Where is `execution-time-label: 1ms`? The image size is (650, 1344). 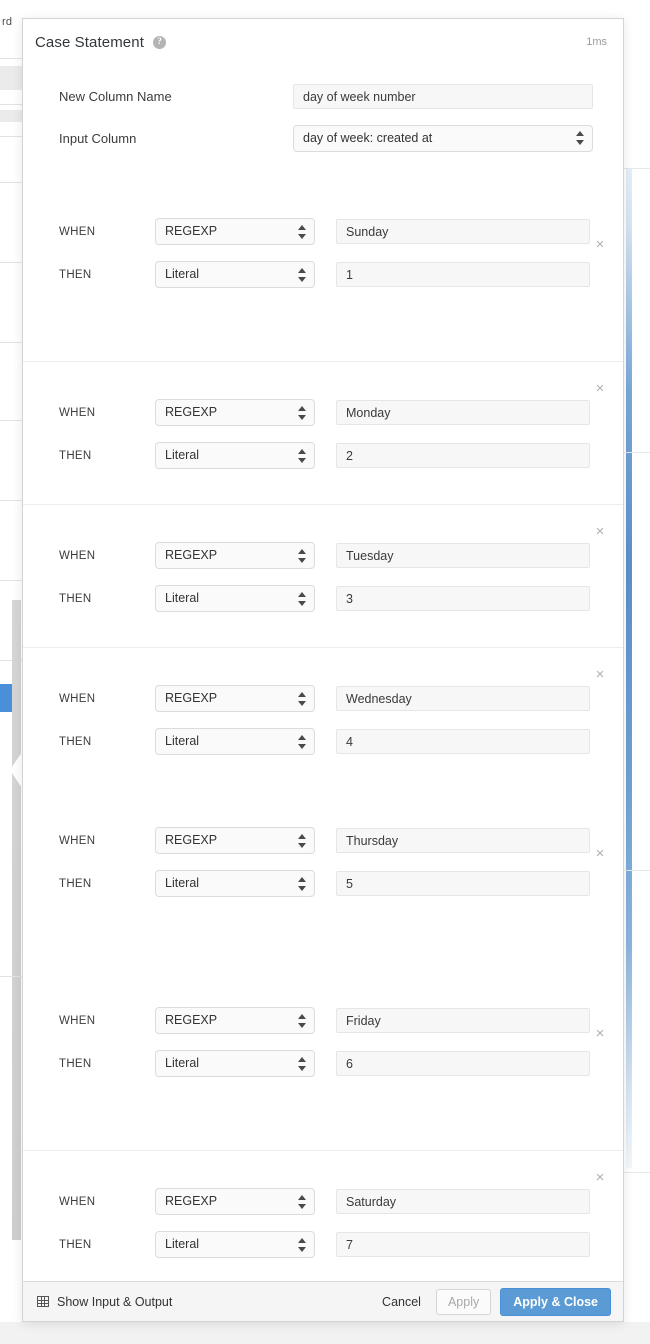 execution-time-label: 1ms is located at coordinates (596, 42).